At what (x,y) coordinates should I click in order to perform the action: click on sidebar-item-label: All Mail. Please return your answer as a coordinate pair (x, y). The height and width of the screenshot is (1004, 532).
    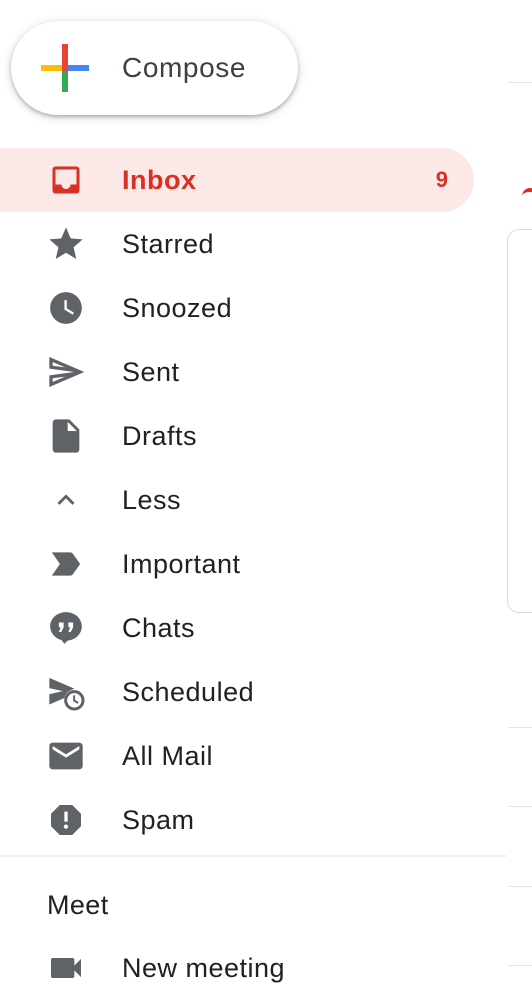
    Looking at the image, I should click on (168, 756).